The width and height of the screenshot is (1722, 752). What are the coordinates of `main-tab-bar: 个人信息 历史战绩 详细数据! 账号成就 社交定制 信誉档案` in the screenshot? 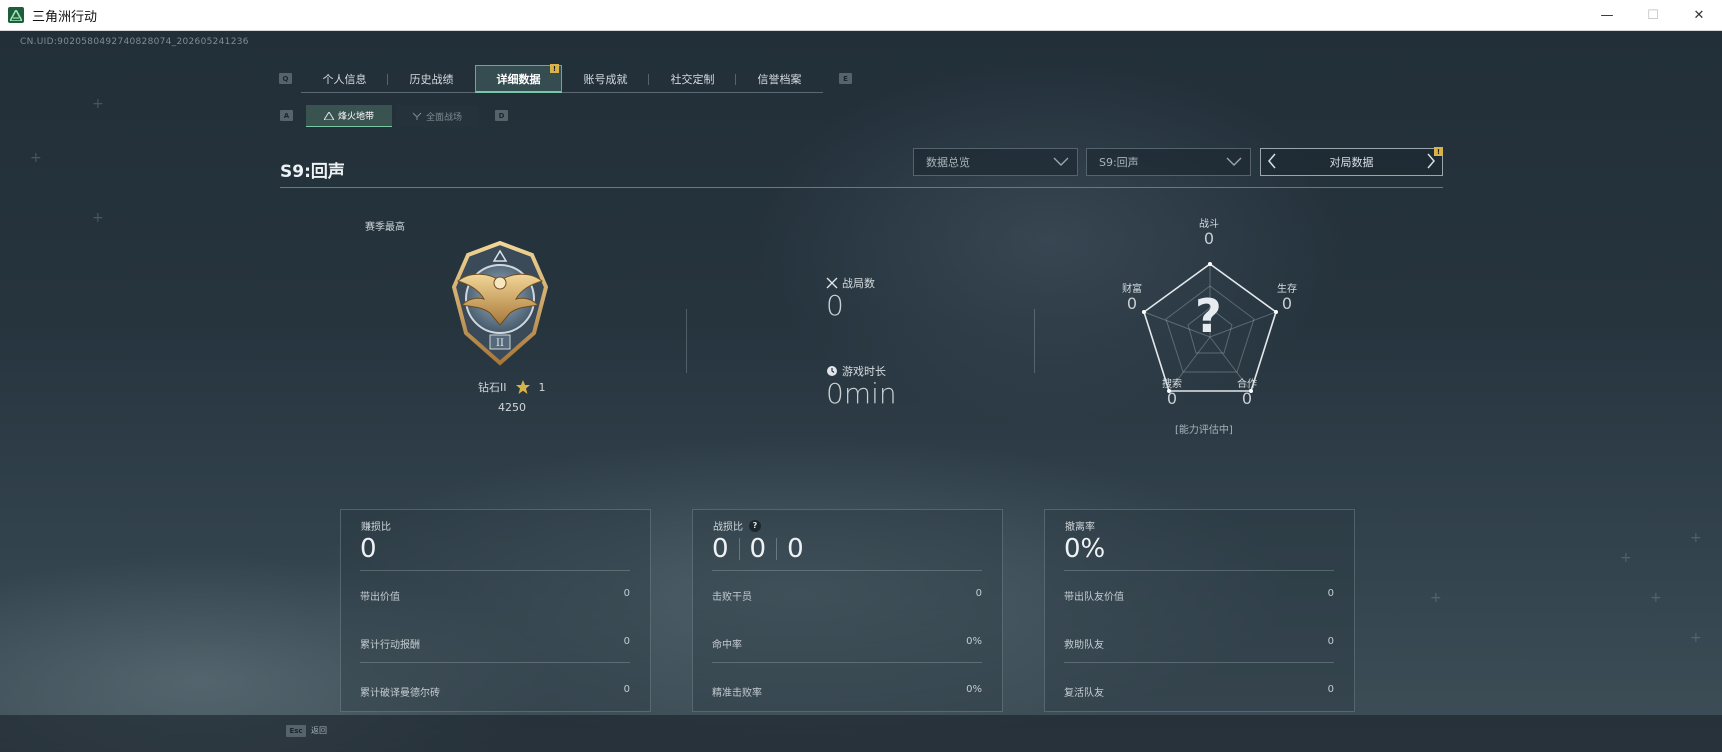 It's located at (562, 78).